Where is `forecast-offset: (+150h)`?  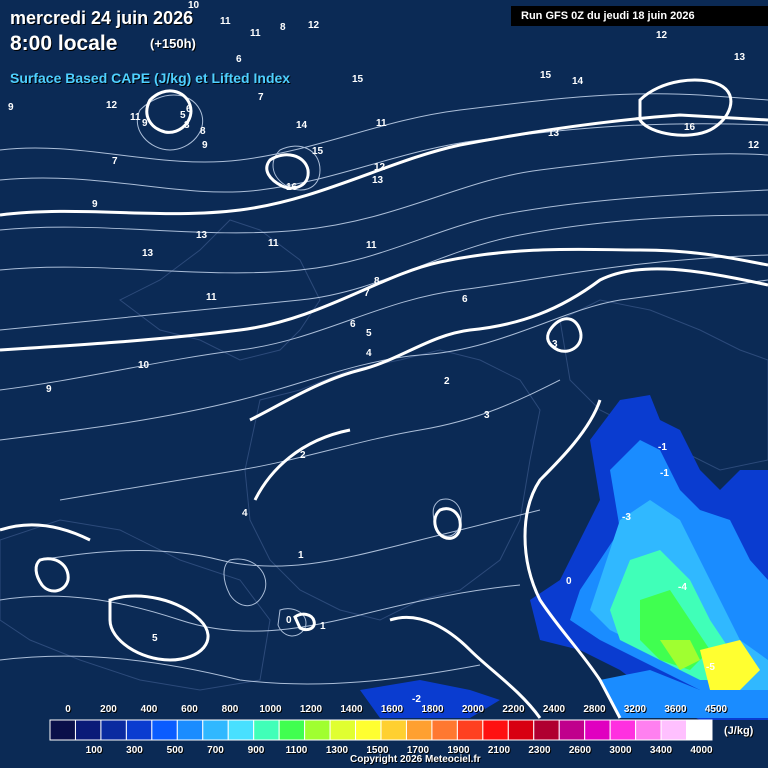
forecast-offset: (+150h) is located at coordinates (173, 43).